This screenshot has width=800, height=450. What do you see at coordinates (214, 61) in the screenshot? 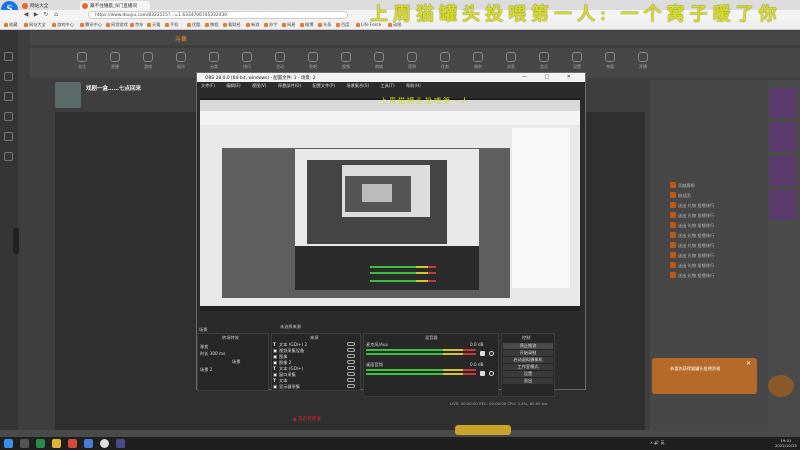
I see `site-nav-item: 分类` at bounding box center [214, 61].